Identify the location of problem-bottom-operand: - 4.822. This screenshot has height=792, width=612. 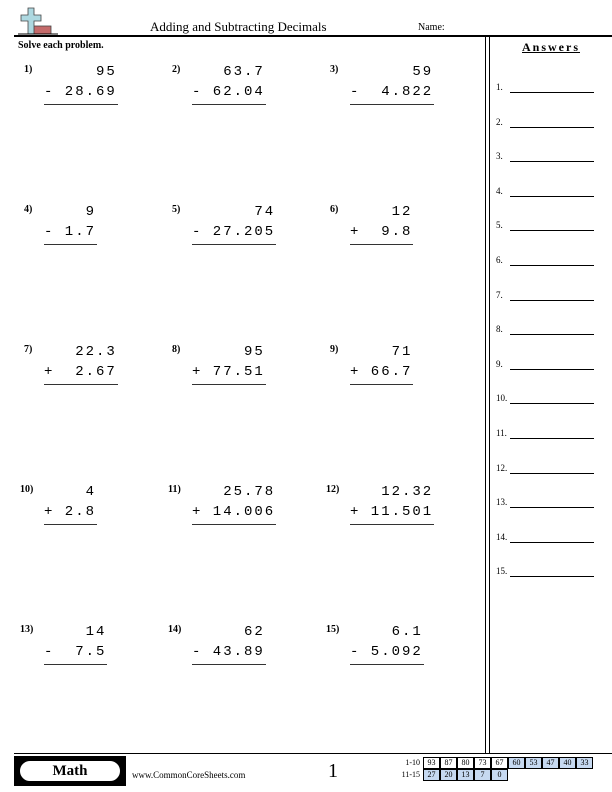
(392, 92).